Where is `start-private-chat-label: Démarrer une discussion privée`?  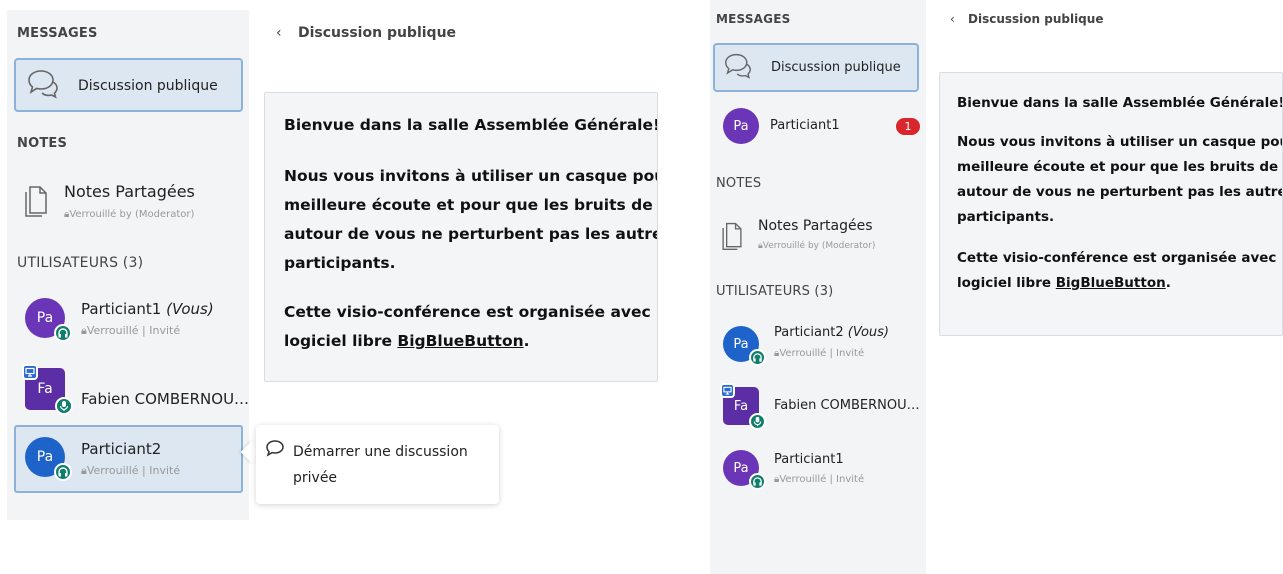 start-private-chat-label: Démarrer une discussion privée is located at coordinates (380, 465).